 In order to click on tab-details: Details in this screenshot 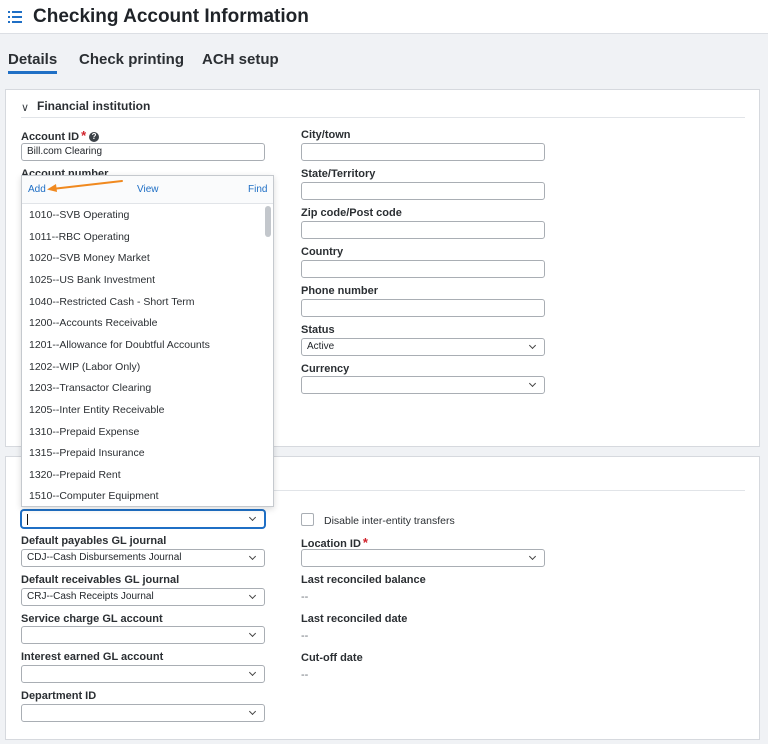, I will do `click(33, 62)`.